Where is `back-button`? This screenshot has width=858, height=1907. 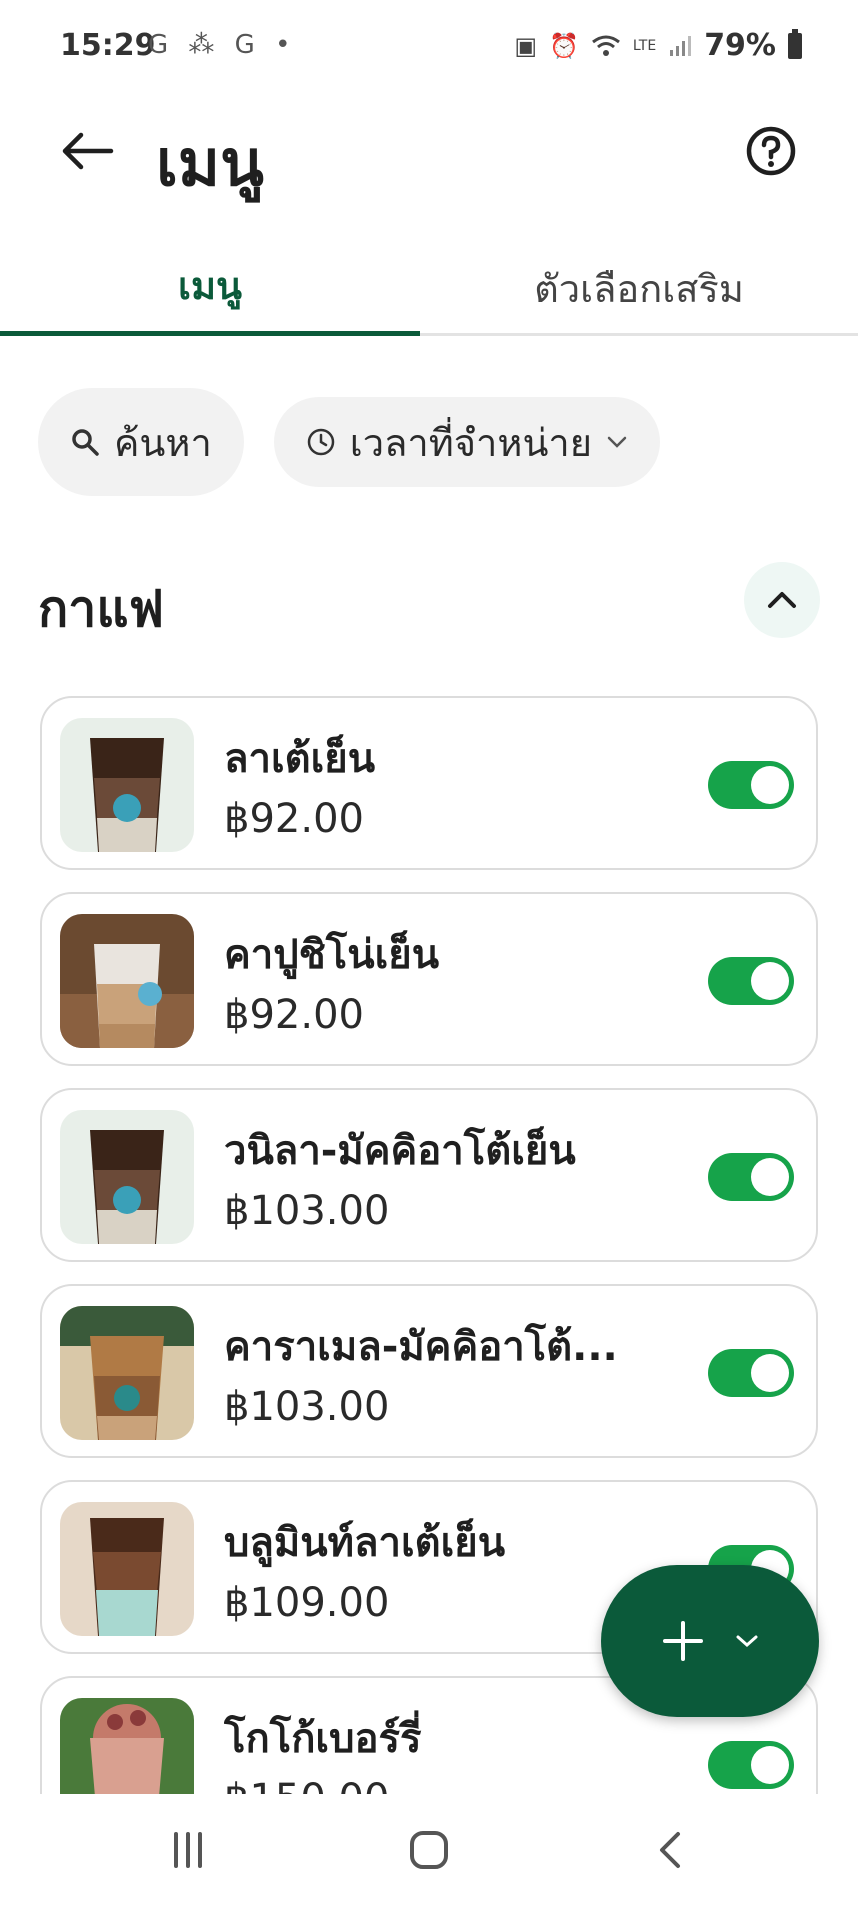
back-button is located at coordinates (87, 151).